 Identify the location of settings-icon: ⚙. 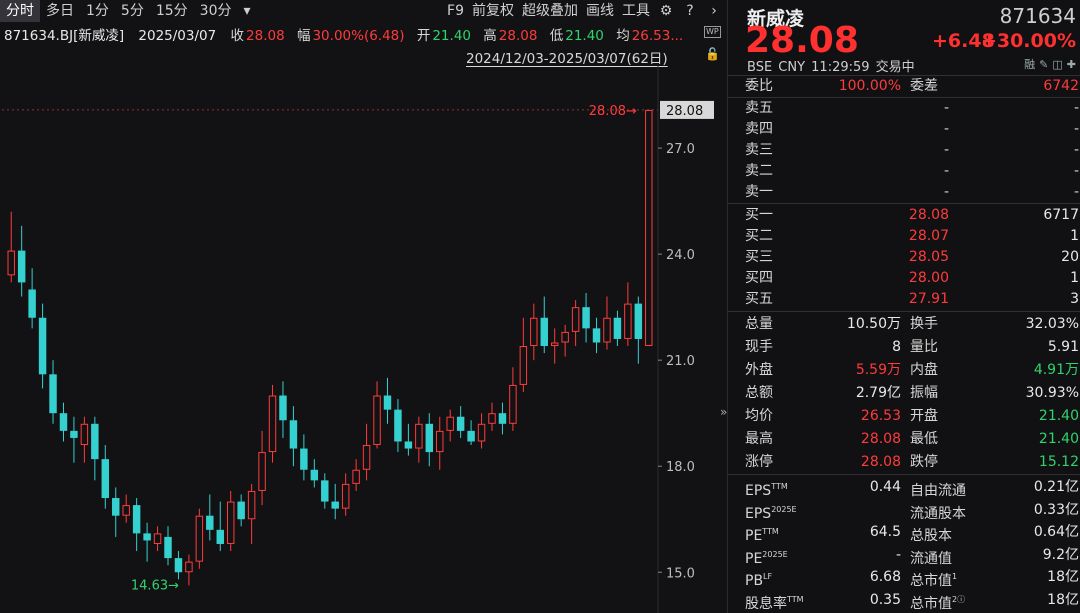
(666, 11).